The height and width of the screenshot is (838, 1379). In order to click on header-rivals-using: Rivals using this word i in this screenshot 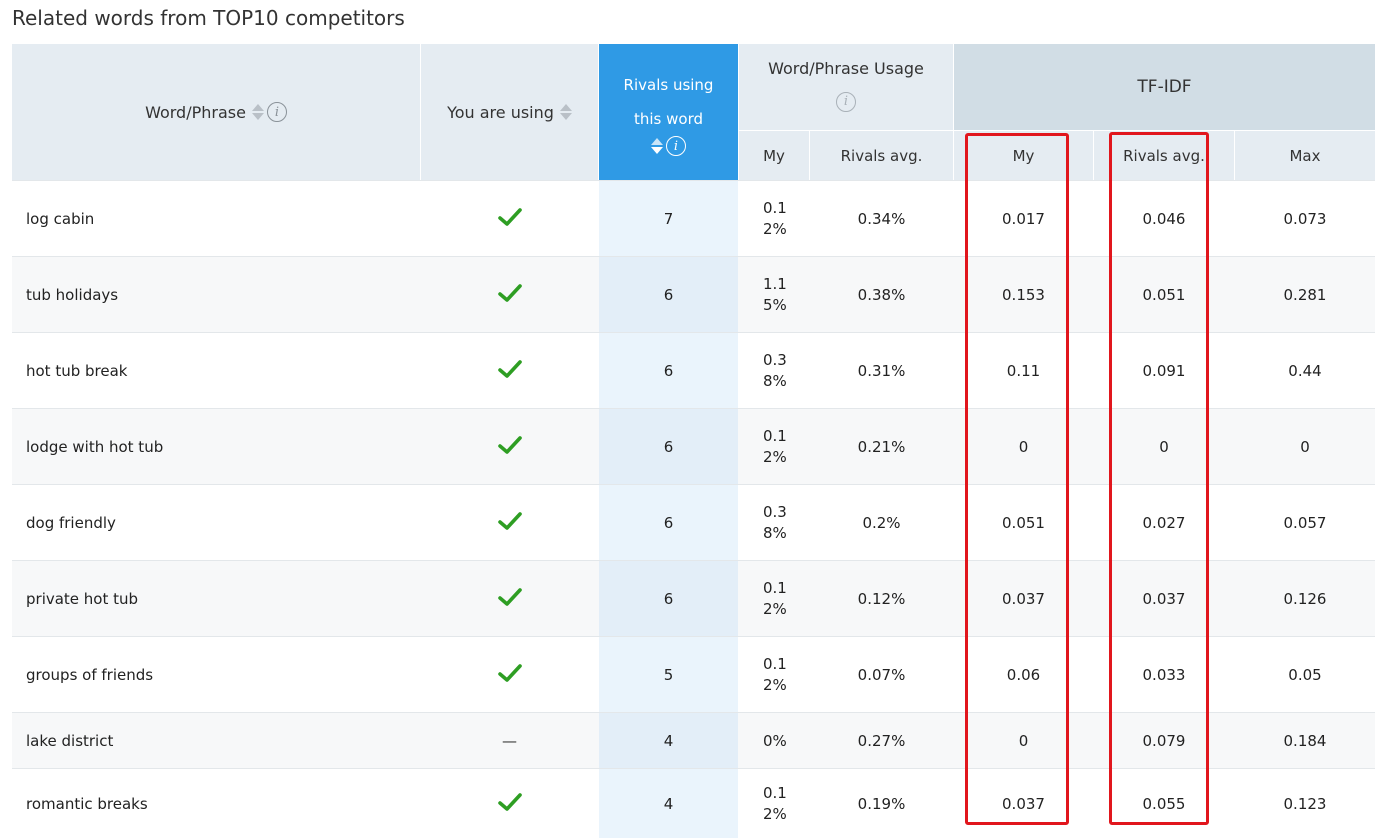, I will do `click(668, 112)`.